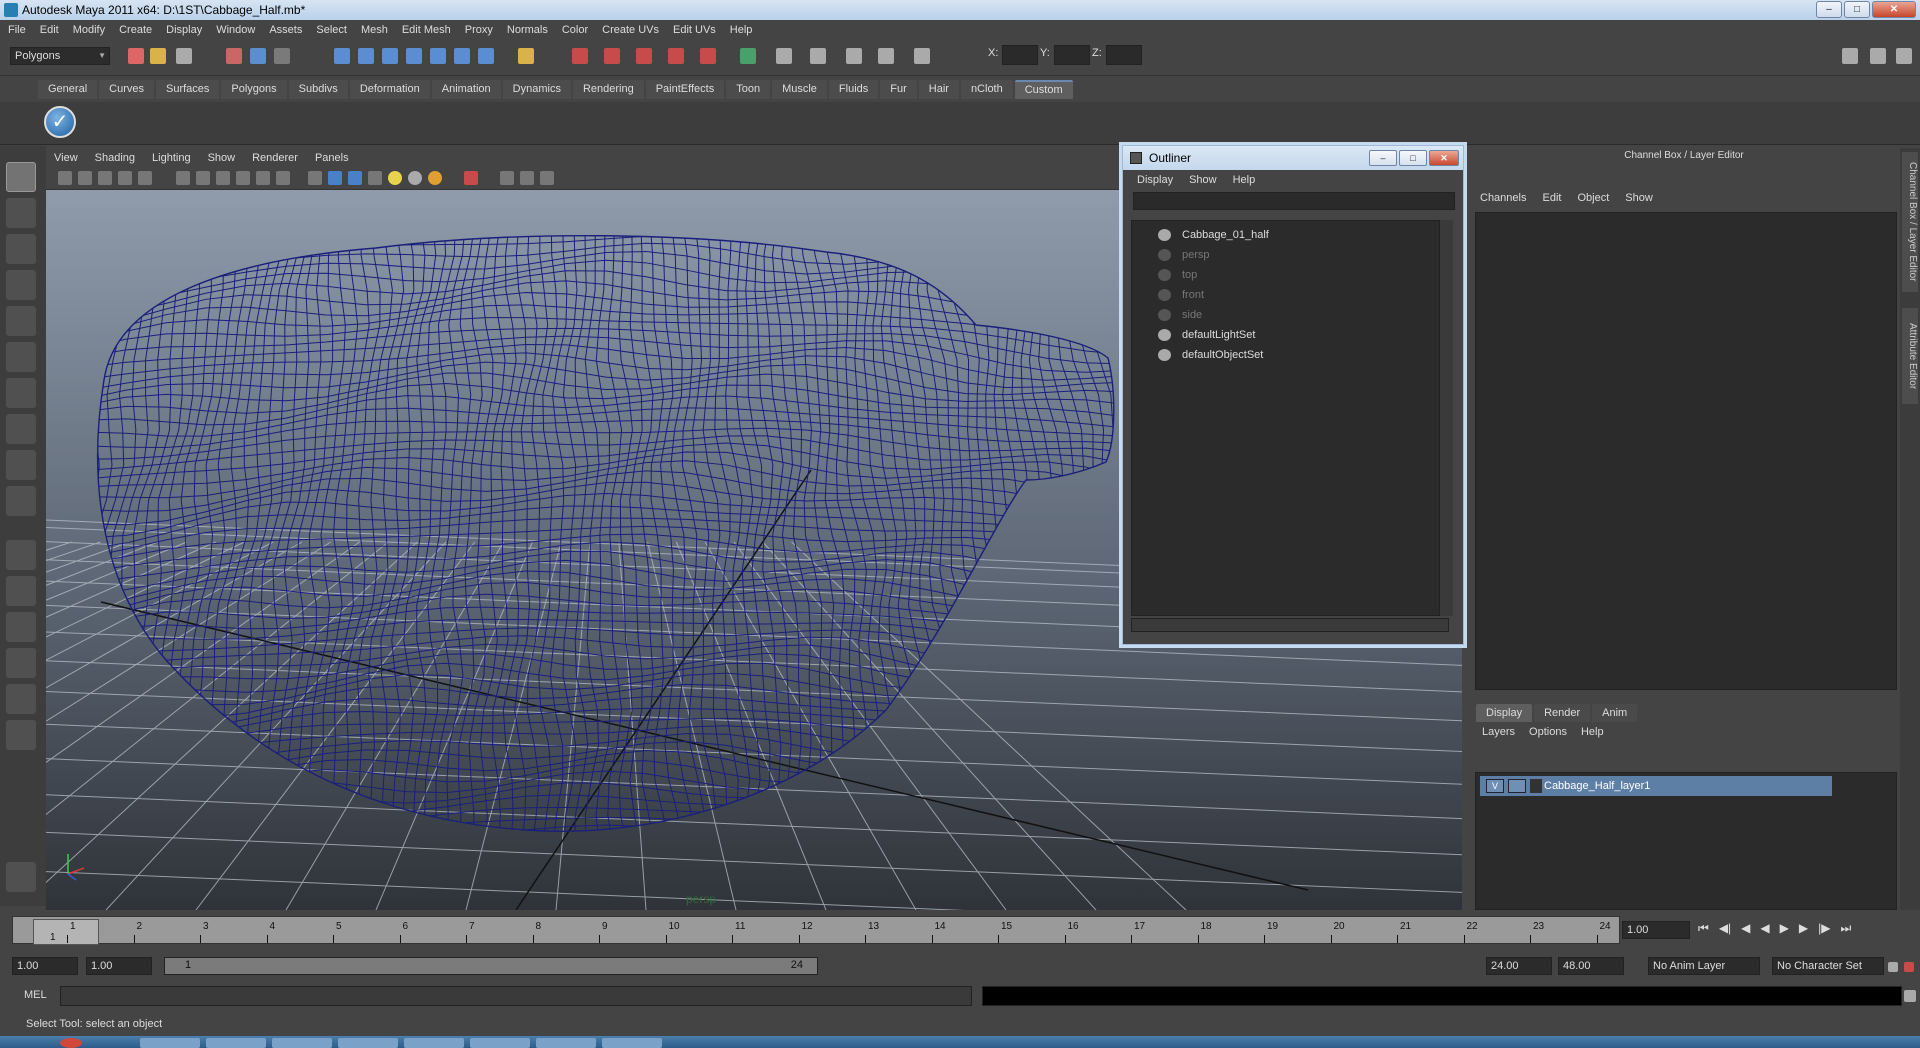 The height and width of the screenshot is (1048, 1920). What do you see at coordinates (1910, 356) in the screenshot?
I see `attribute-editor-side-tab: Attribute Editor` at bounding box center [1910, 356].